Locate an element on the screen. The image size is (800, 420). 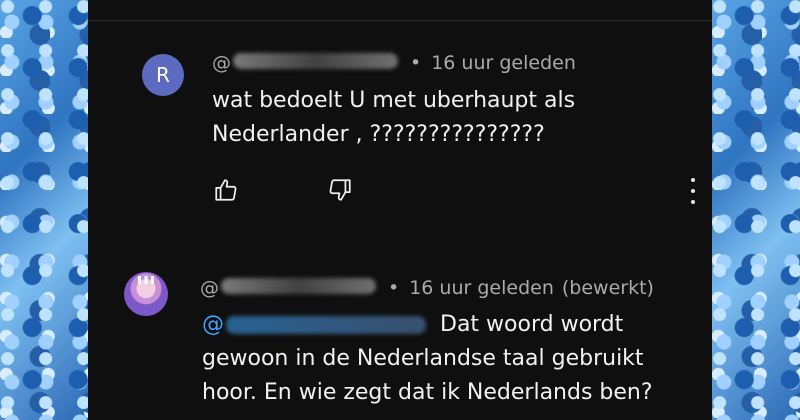
comment-meta: @ • 16 uur geleden is located at coordinates (394, 63).